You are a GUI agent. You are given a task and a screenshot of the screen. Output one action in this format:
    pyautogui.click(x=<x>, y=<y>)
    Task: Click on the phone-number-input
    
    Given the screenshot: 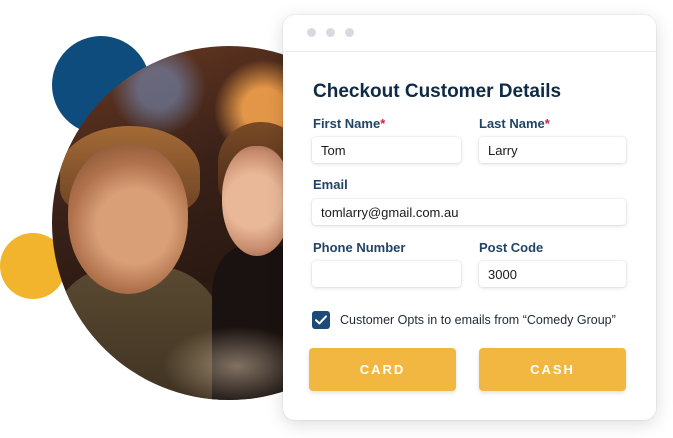 What is the action you would take?
    pyautogui.click(x=386, y=274)
    